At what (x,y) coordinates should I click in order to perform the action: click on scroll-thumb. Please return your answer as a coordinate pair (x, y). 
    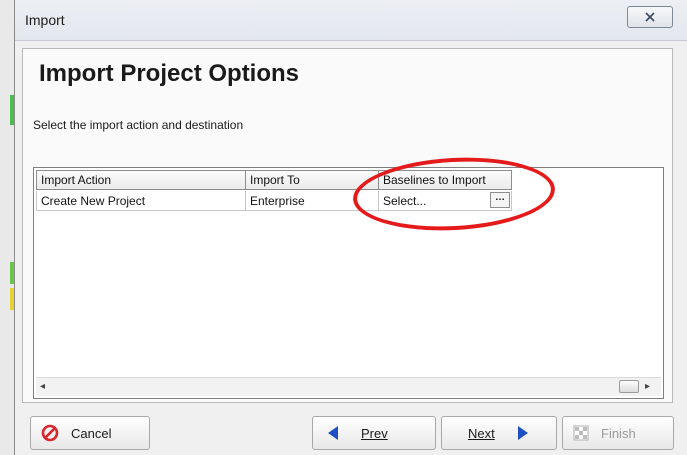
    Looking at the image, I should click on (629, 386).